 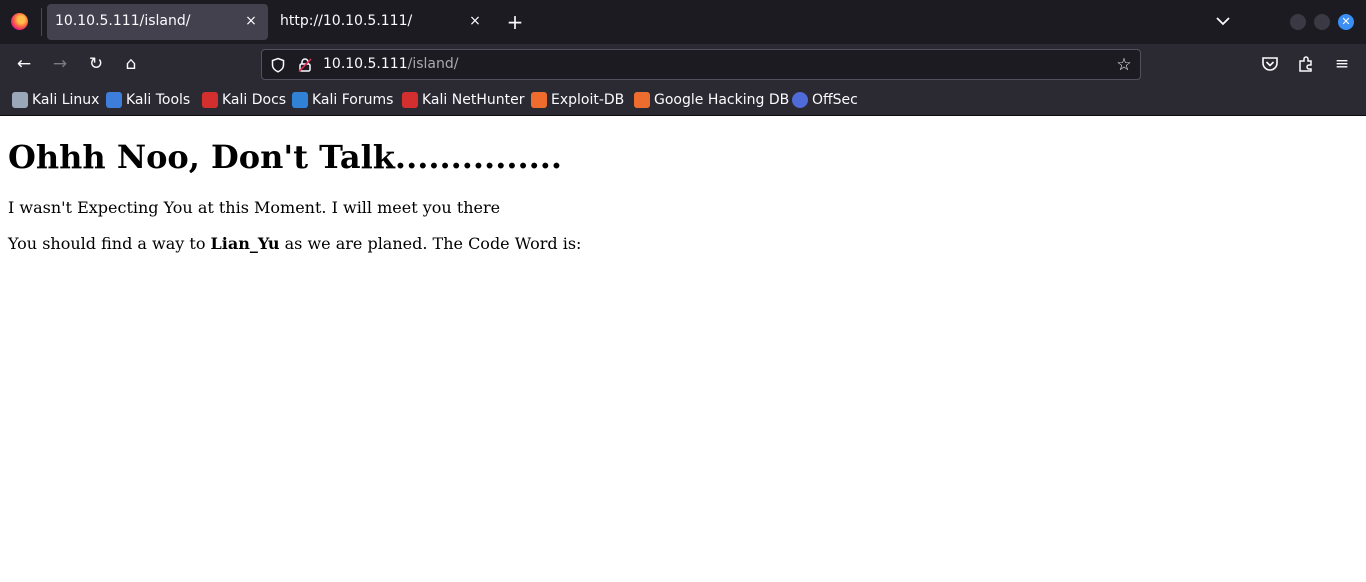 What do you see at coordinates (365, 64) in the screenshot?
I see `url-host: 10.10.5.111` at bounding box center [365, 64].